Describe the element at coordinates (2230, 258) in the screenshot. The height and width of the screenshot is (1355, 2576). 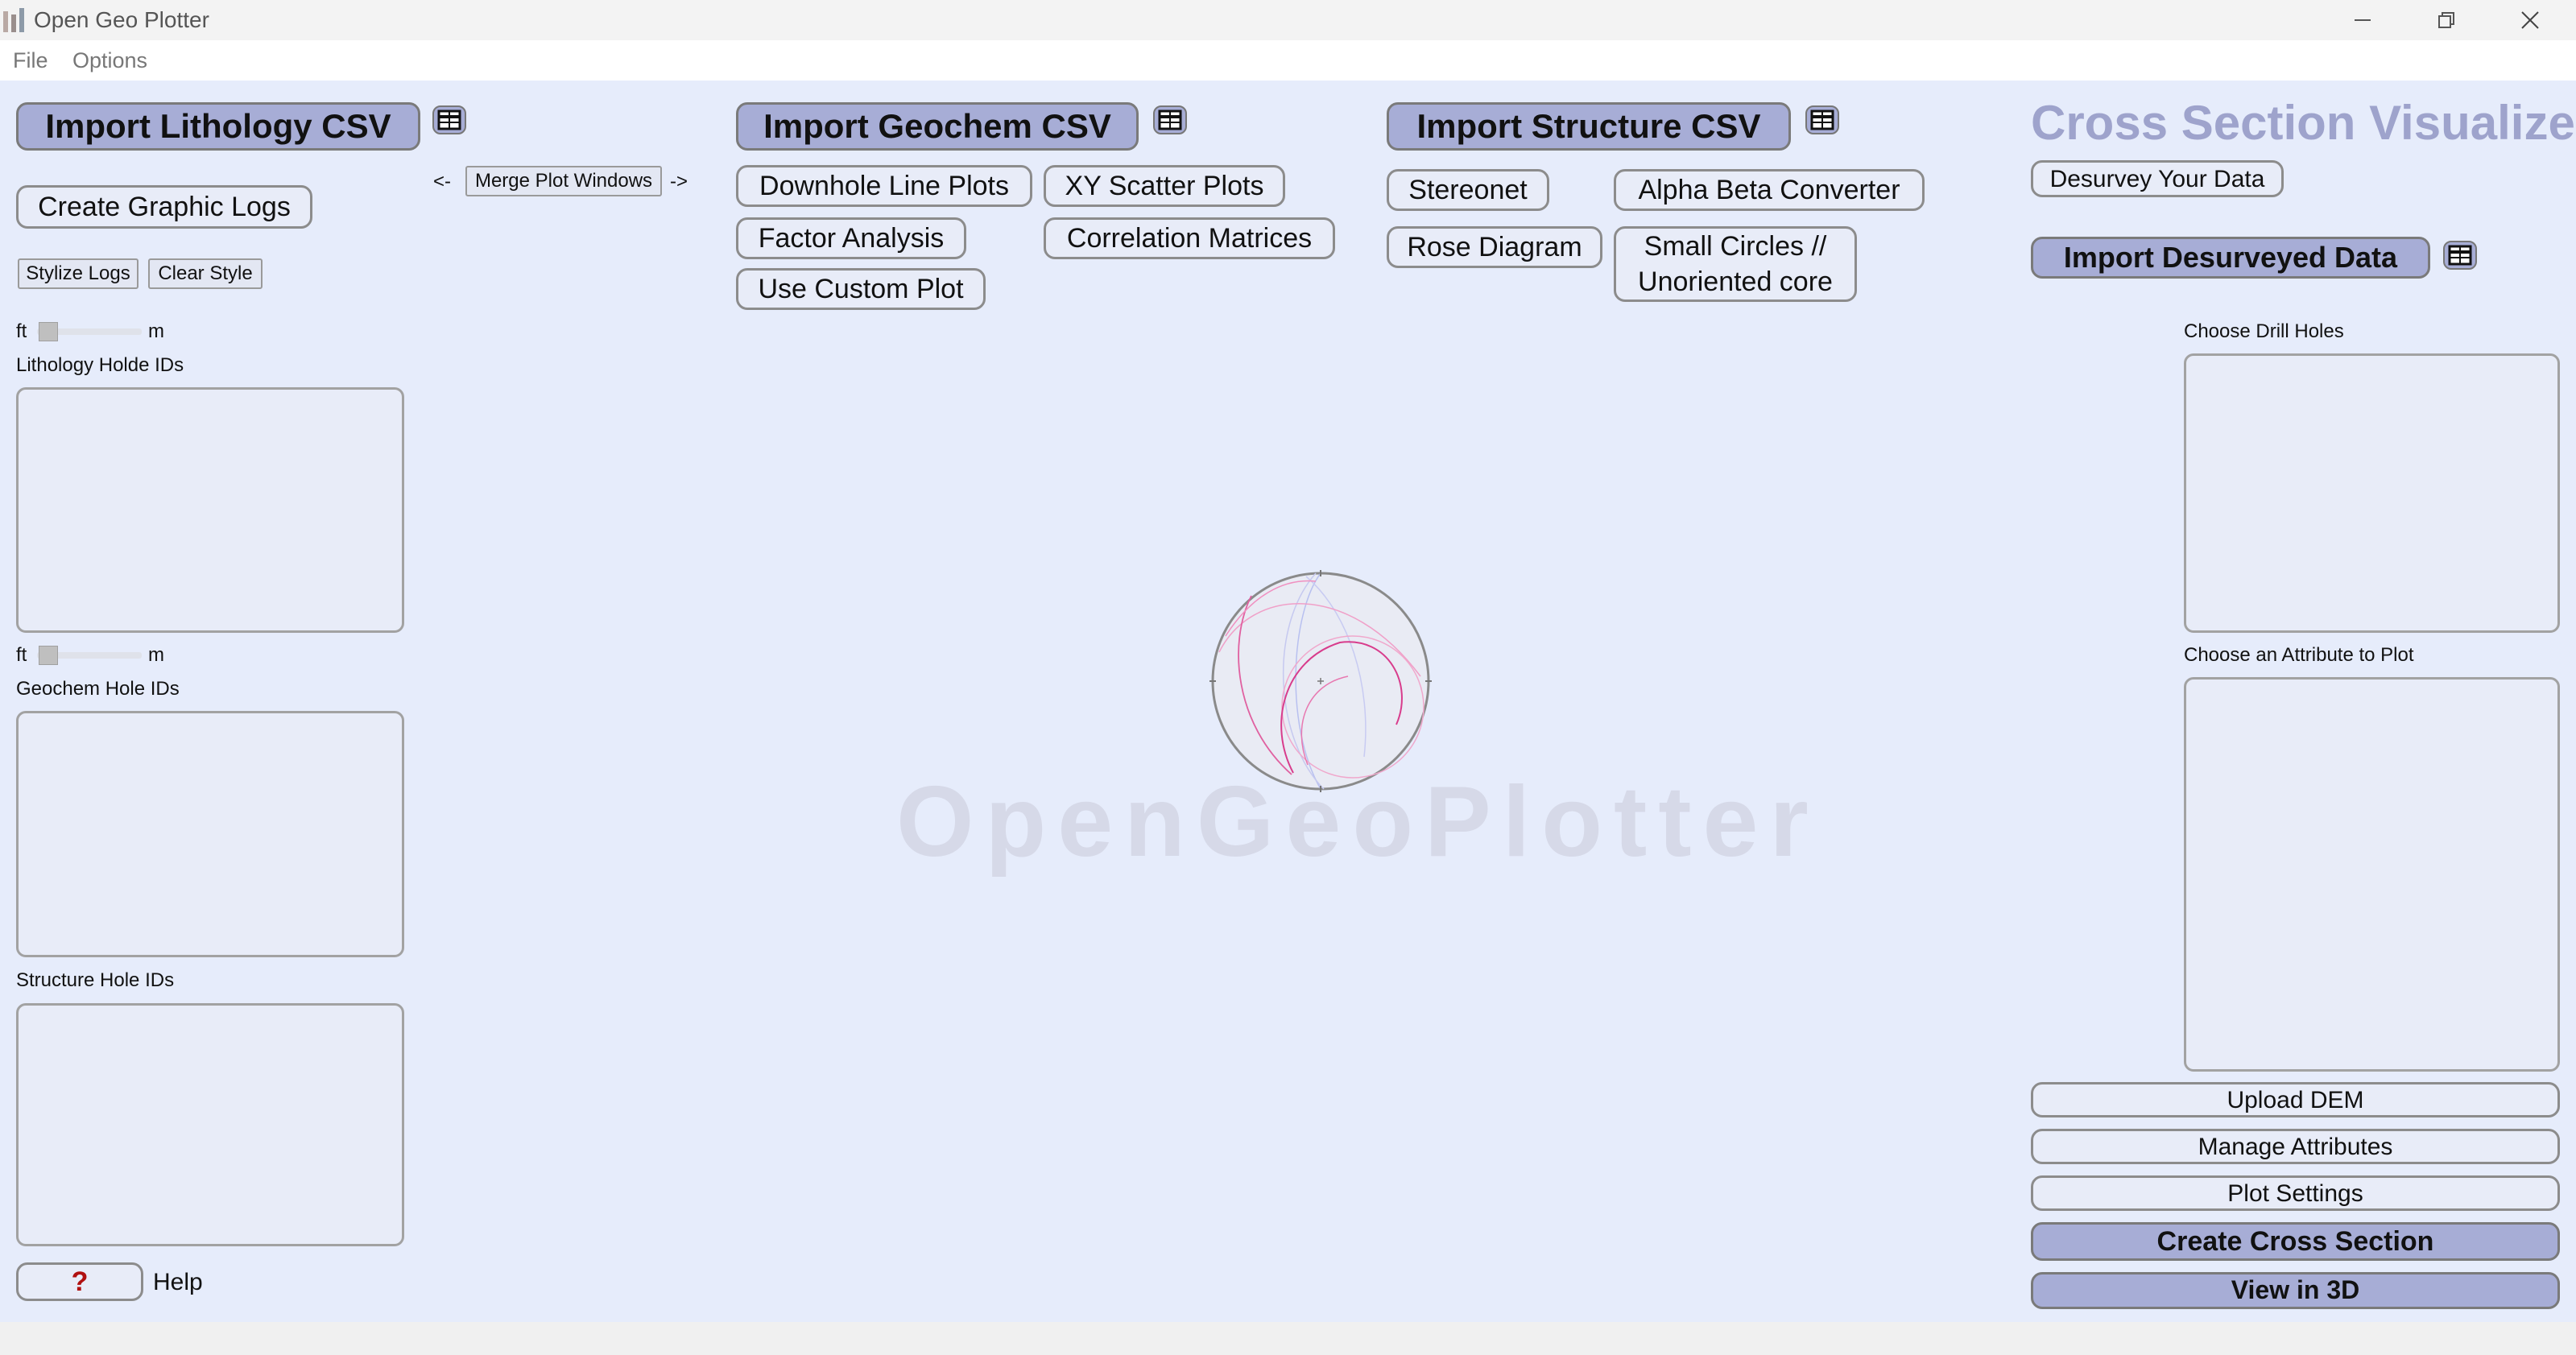
I see `import-desurveyed-button: Import Desurveyed Data` at that location.